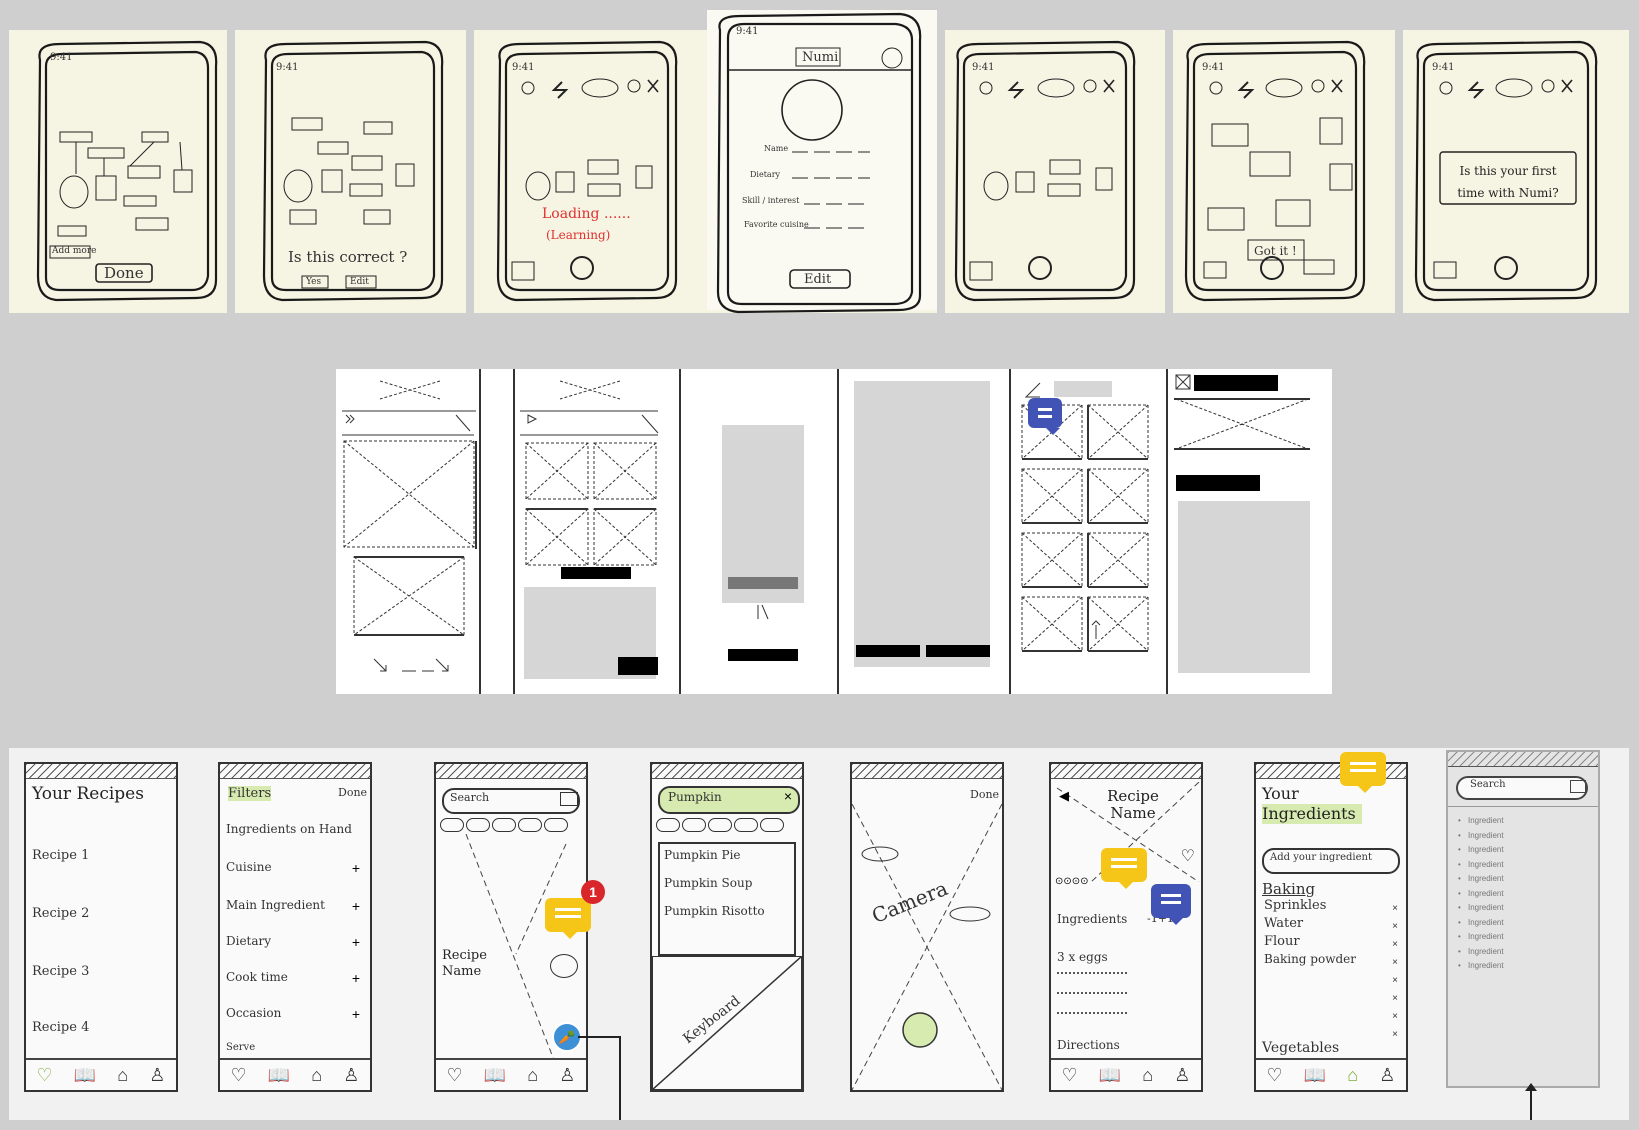  I want to click on recipe-row: Recipe 4, so click(60, 1027).